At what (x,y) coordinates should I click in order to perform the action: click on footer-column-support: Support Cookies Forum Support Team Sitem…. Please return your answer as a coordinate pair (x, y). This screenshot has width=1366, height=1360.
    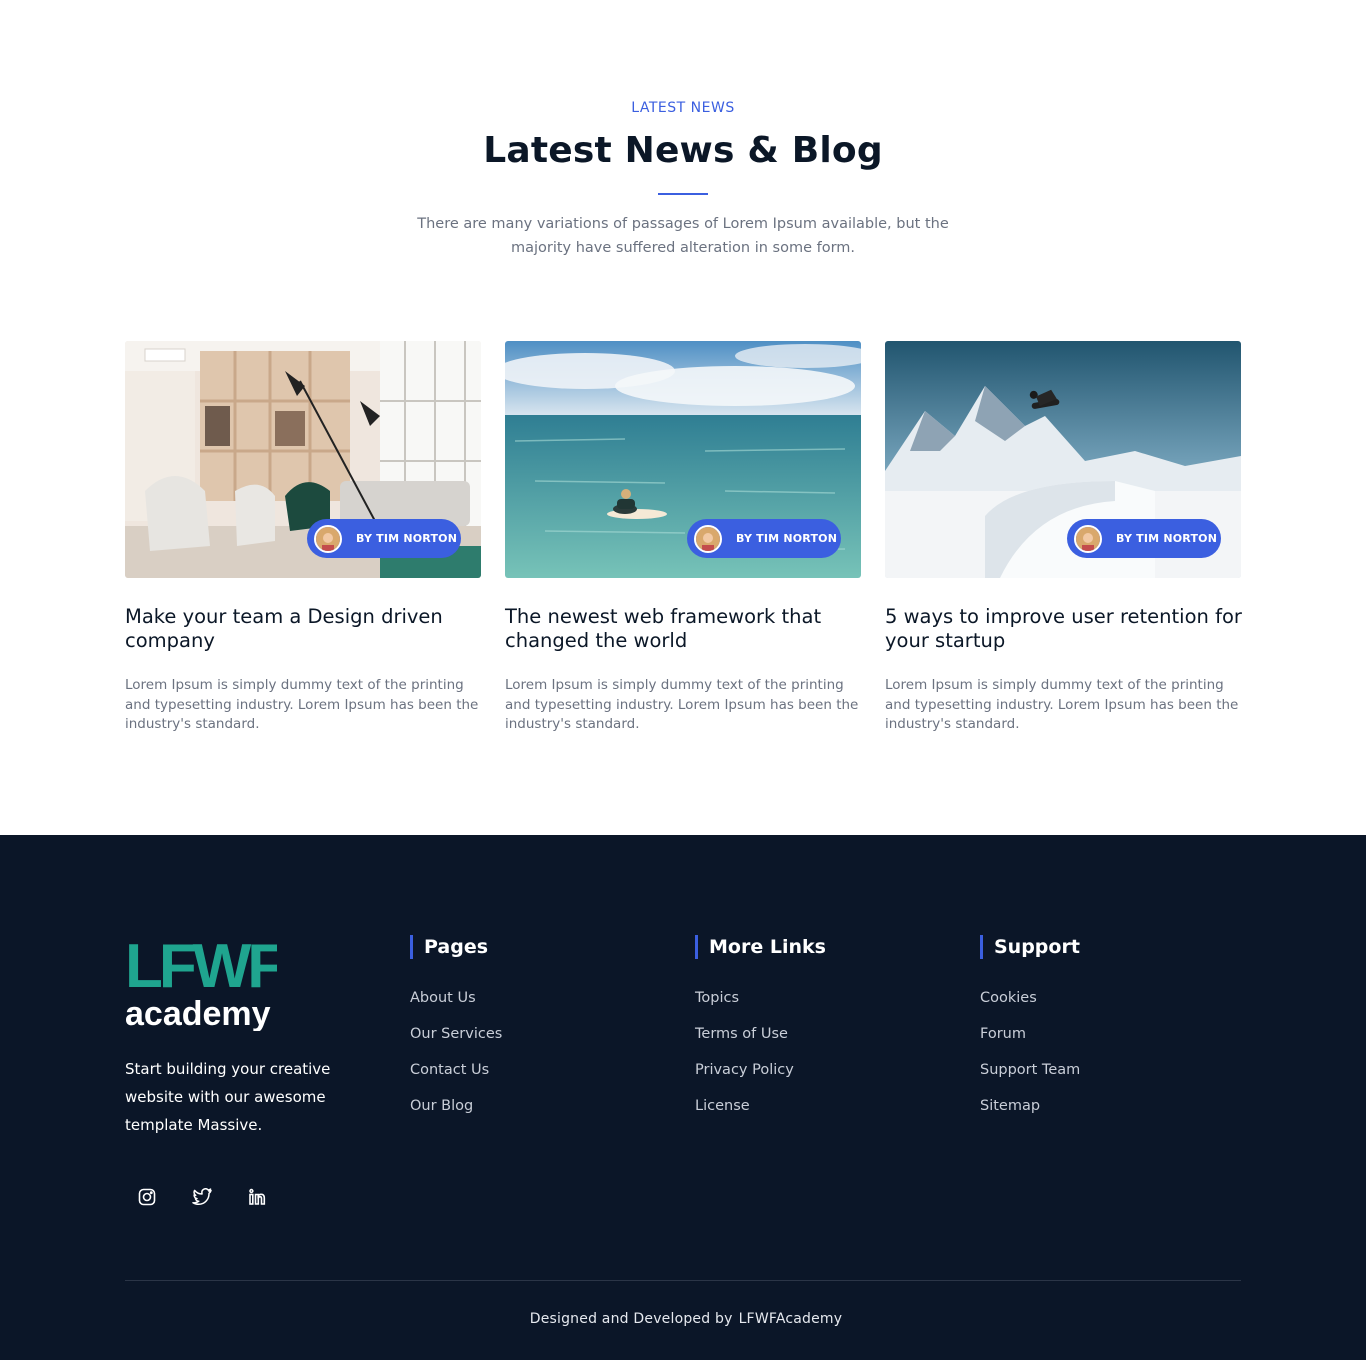
    Looking at the image, I should click on (1100, 1034).